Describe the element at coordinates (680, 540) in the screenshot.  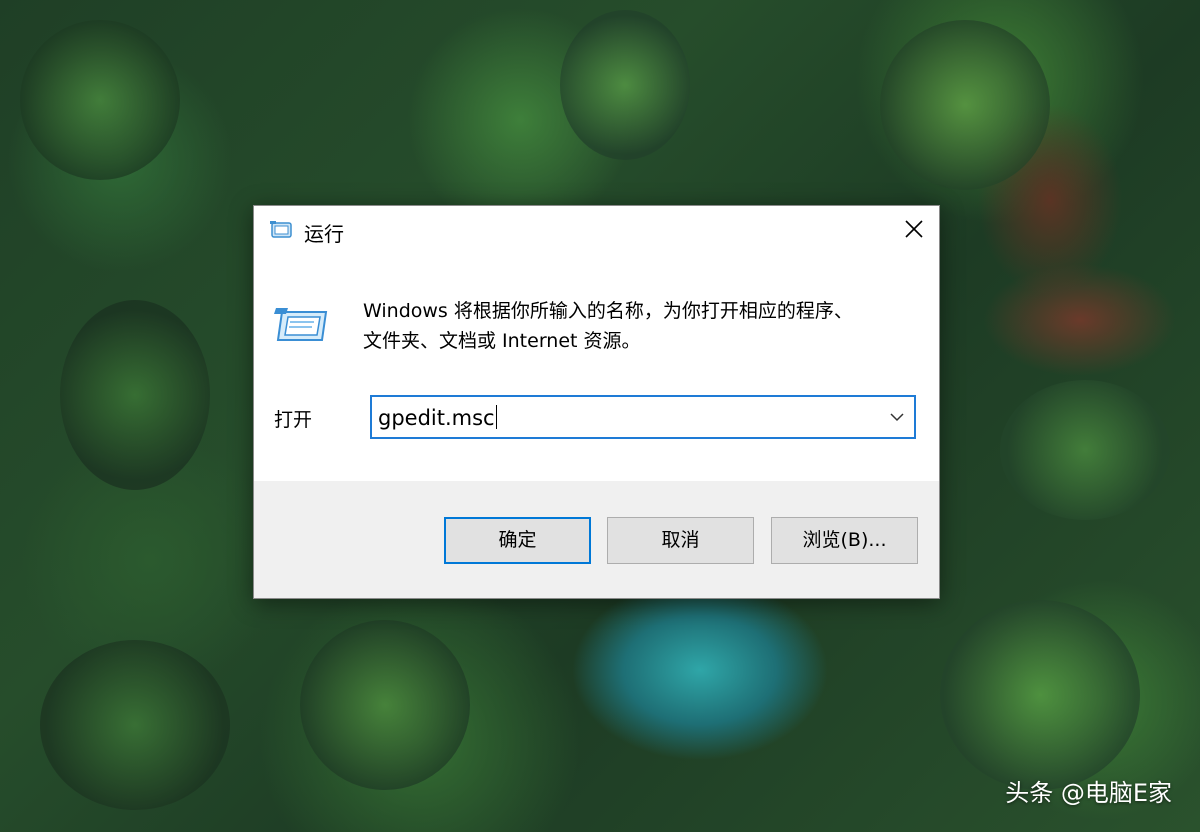
I see `cancel-button: 取消` at that location.